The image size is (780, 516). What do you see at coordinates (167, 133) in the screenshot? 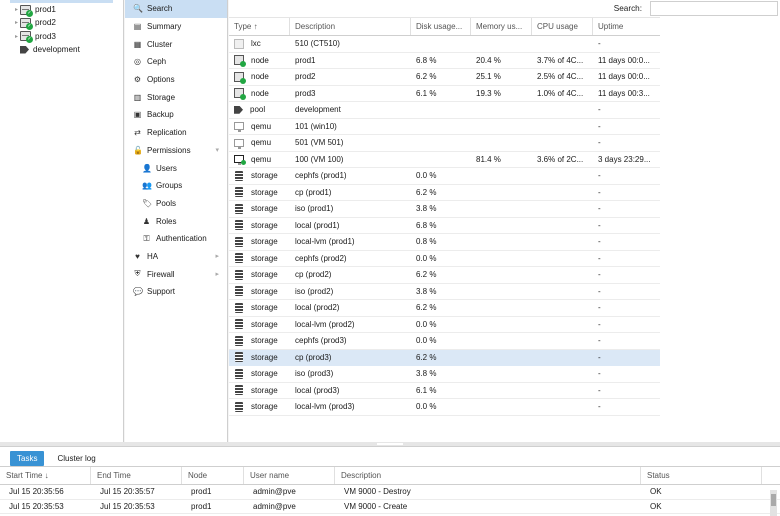
I see `menu-item-label: Replication` at bounding box center [167, 133].